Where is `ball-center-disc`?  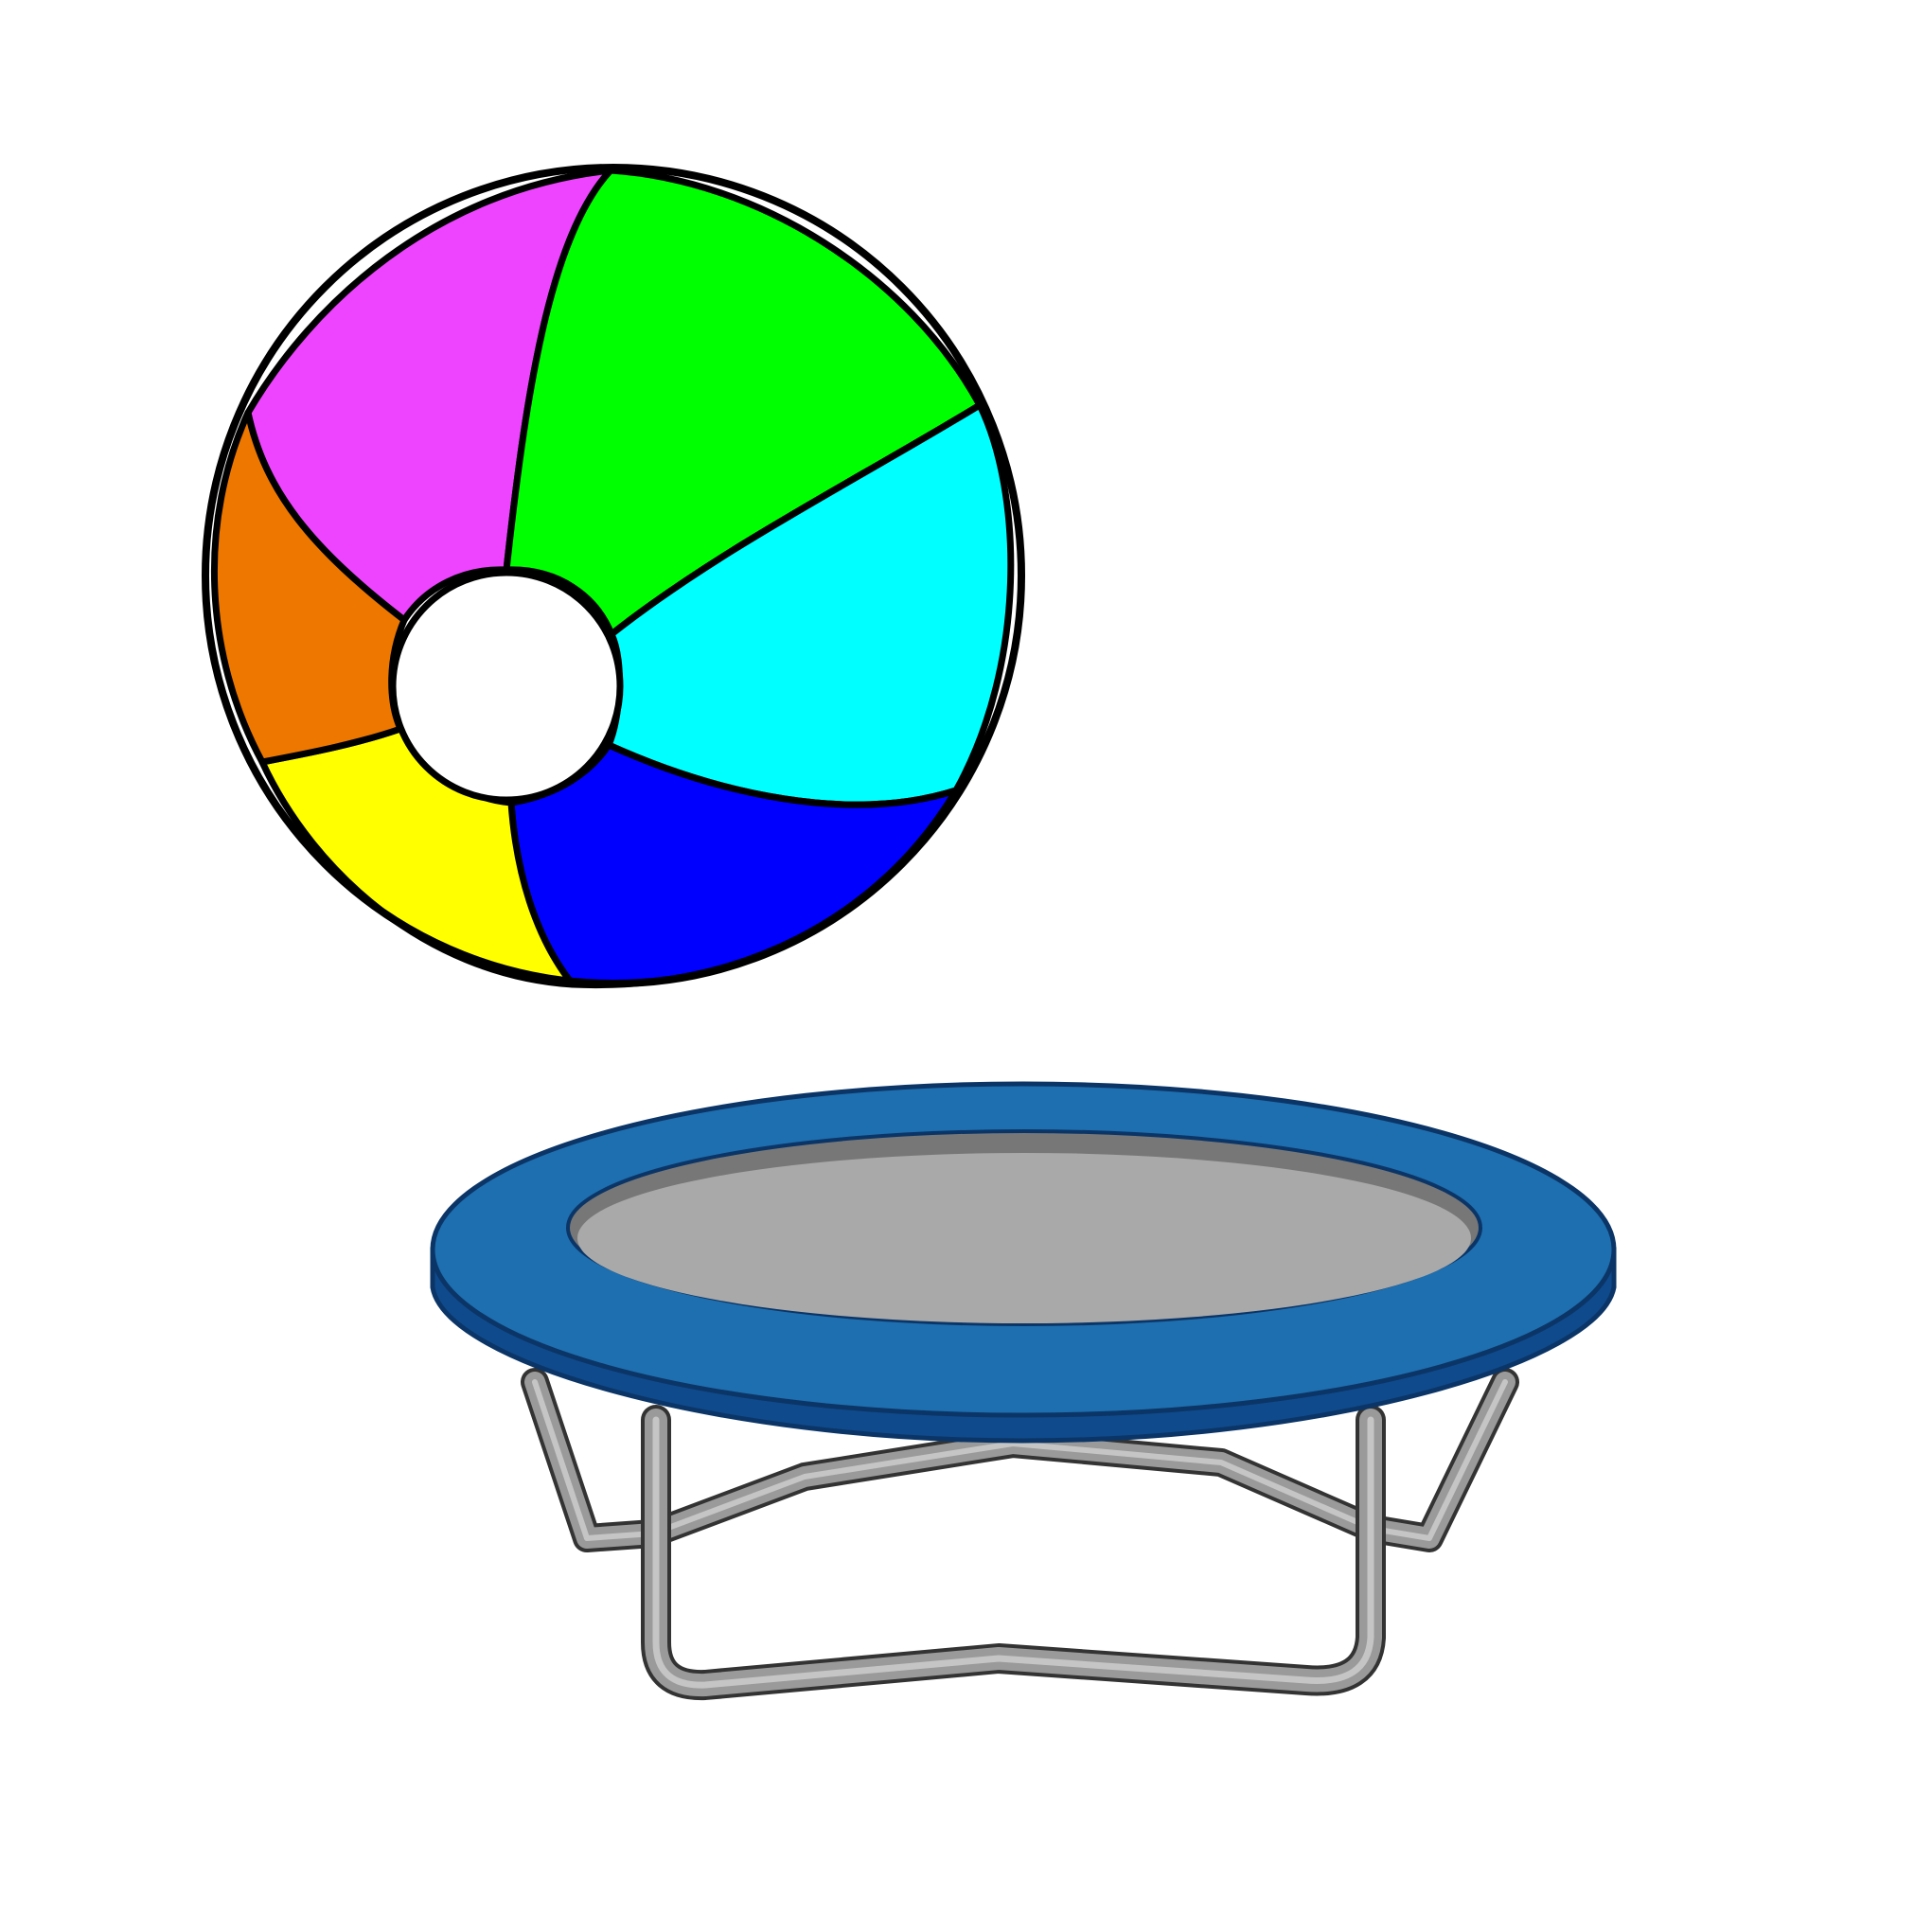
ball-center-disc is located at coordinates (507, 686).